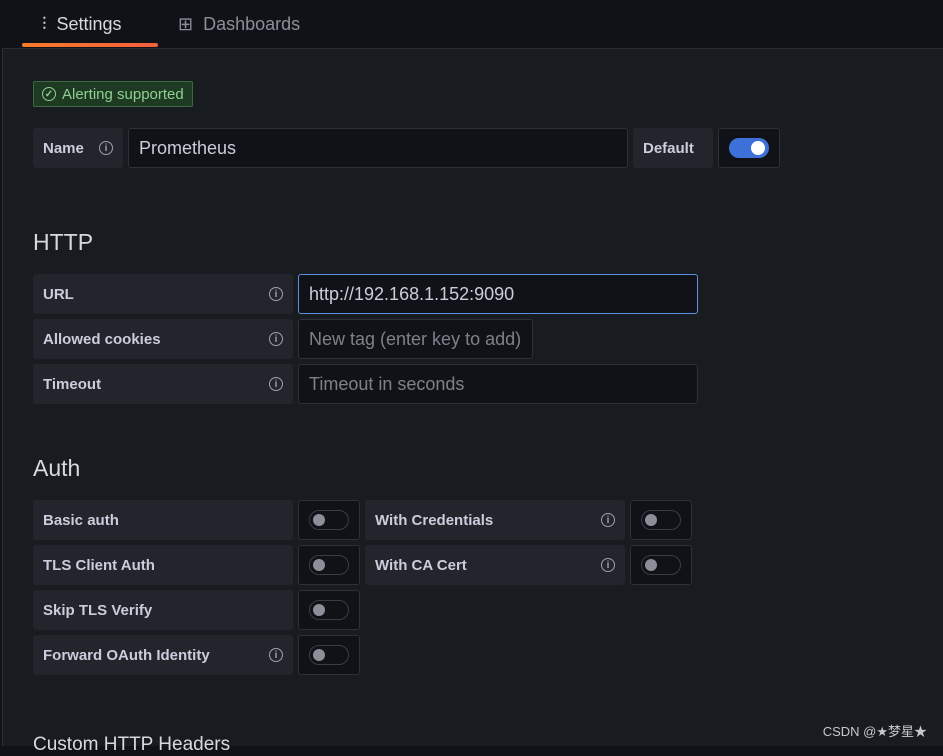  I want to click on tls-client-auth-toggle, so click(329, 565).